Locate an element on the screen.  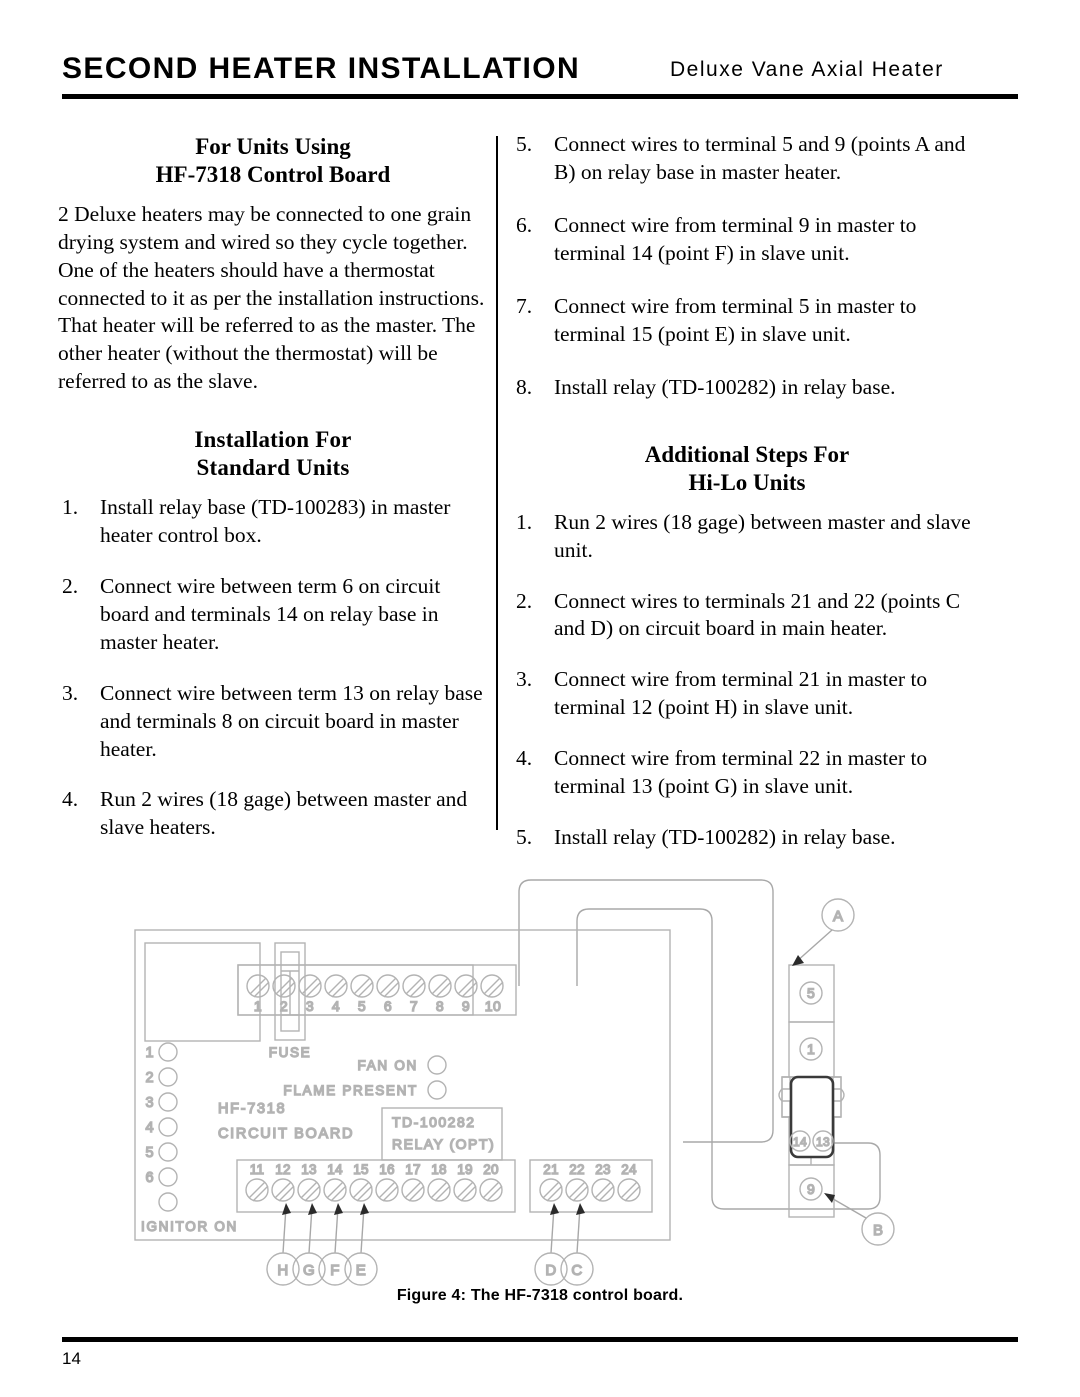
callout-label: D is located at coordinates (550, 1270).